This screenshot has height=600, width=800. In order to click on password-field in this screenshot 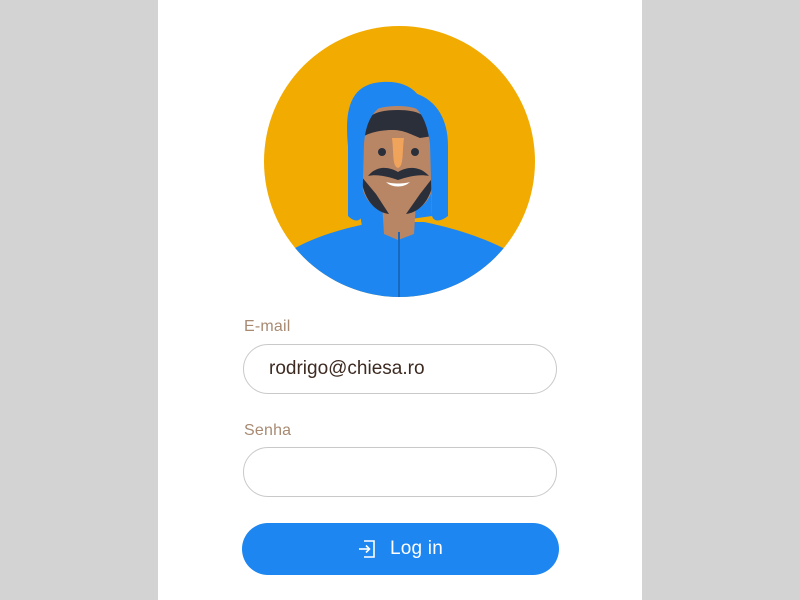, I will do `click(400, 472)`.